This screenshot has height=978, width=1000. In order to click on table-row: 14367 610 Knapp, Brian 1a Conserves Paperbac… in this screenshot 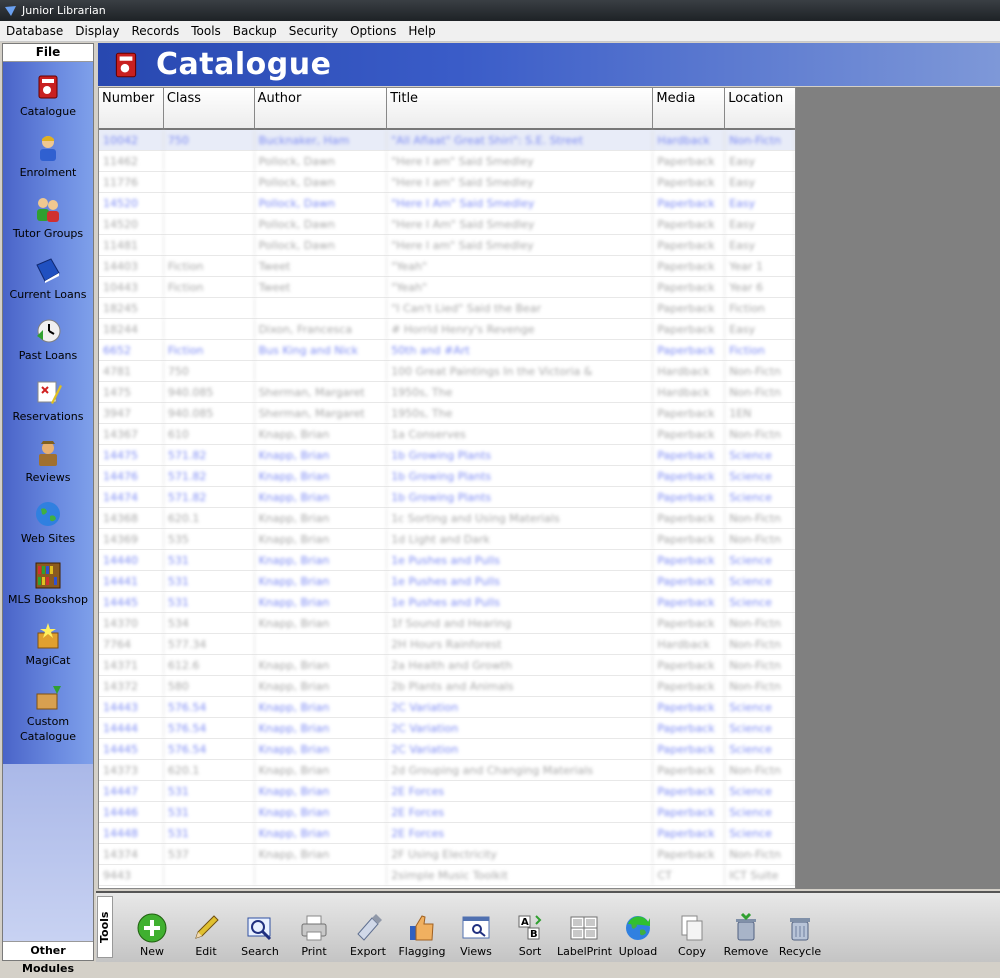, I will do `click(447, 434)`.